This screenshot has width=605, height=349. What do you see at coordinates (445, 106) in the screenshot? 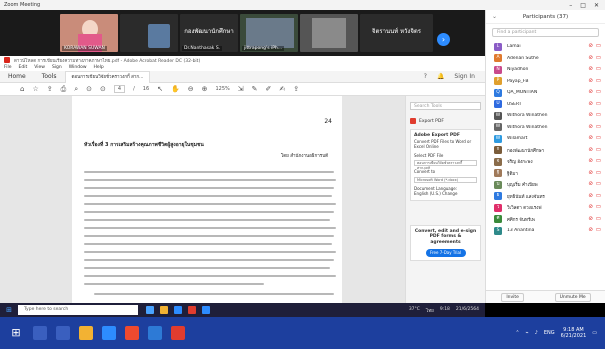
I see `search-tools-input: Search Tools` at bounding box center [445, 106].